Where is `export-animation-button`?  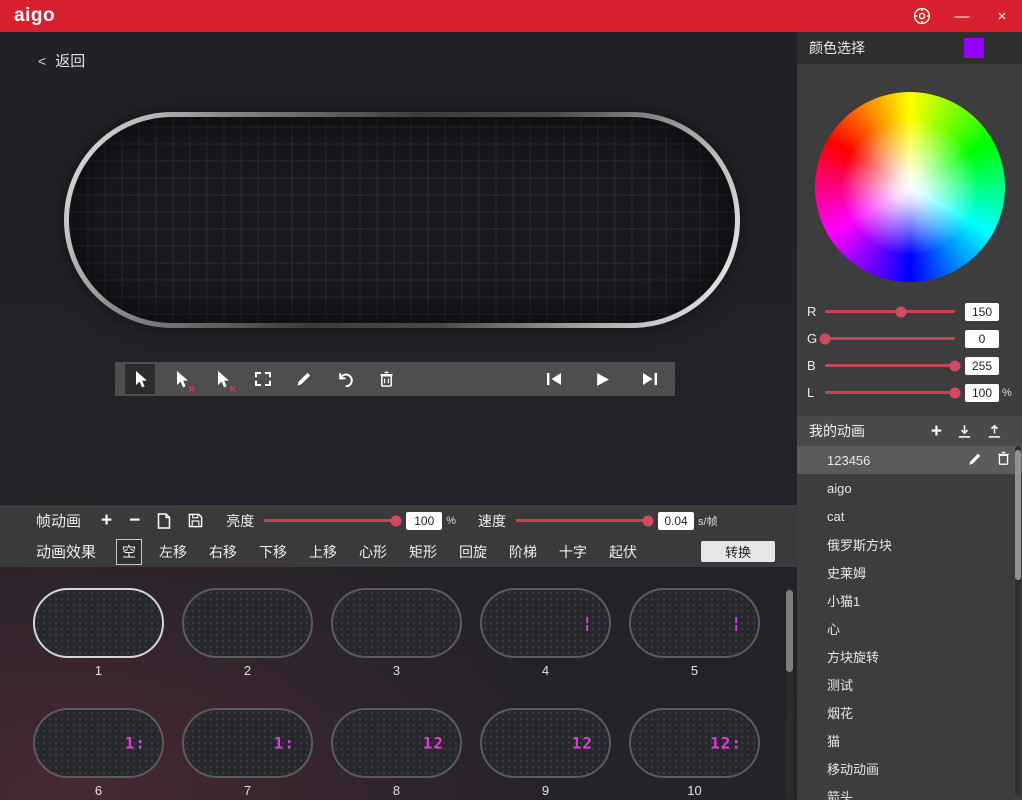
export-animation-button is located at coordinates (994, 431).